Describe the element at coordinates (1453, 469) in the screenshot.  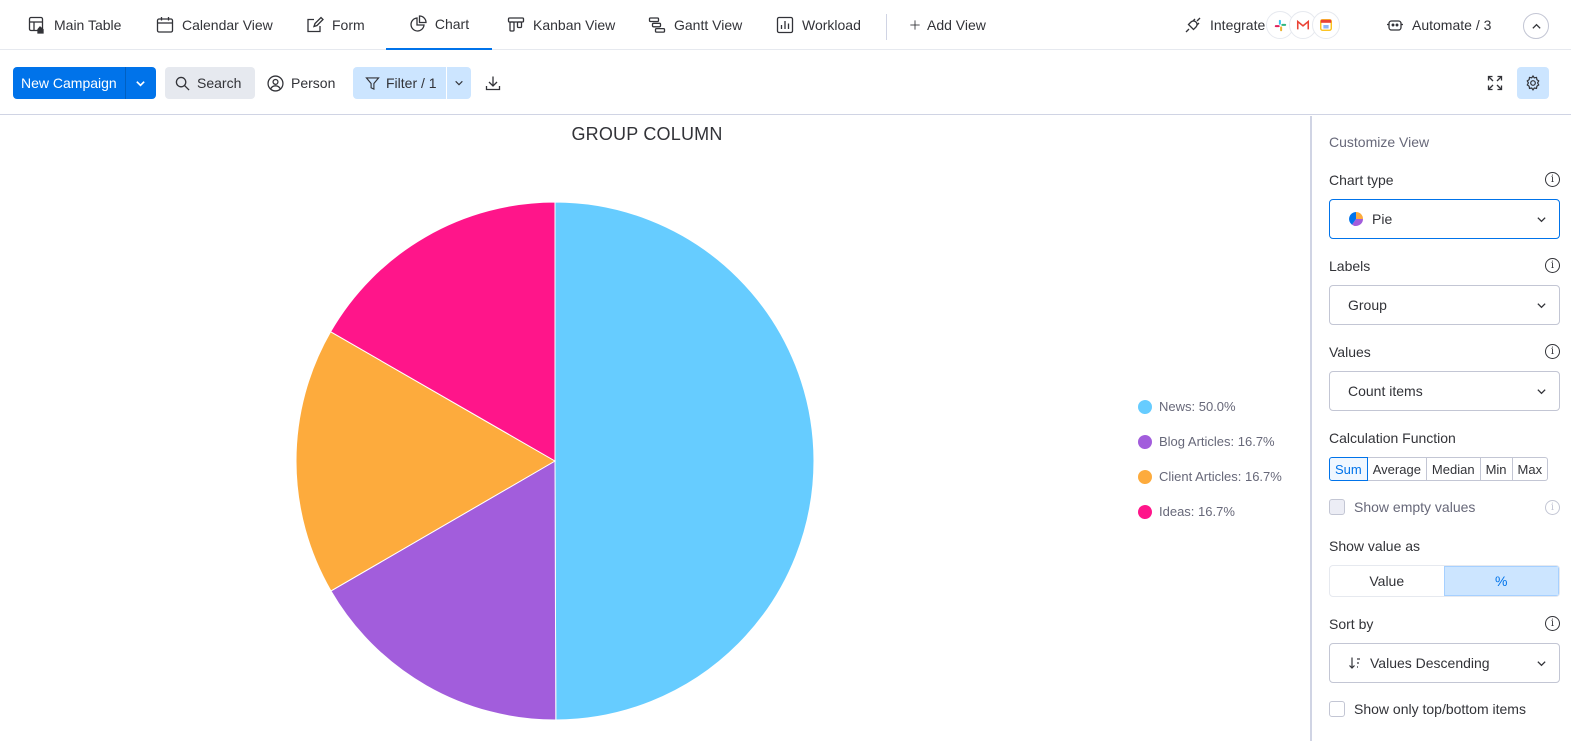
I see `calc-option-median: Median` at that location.